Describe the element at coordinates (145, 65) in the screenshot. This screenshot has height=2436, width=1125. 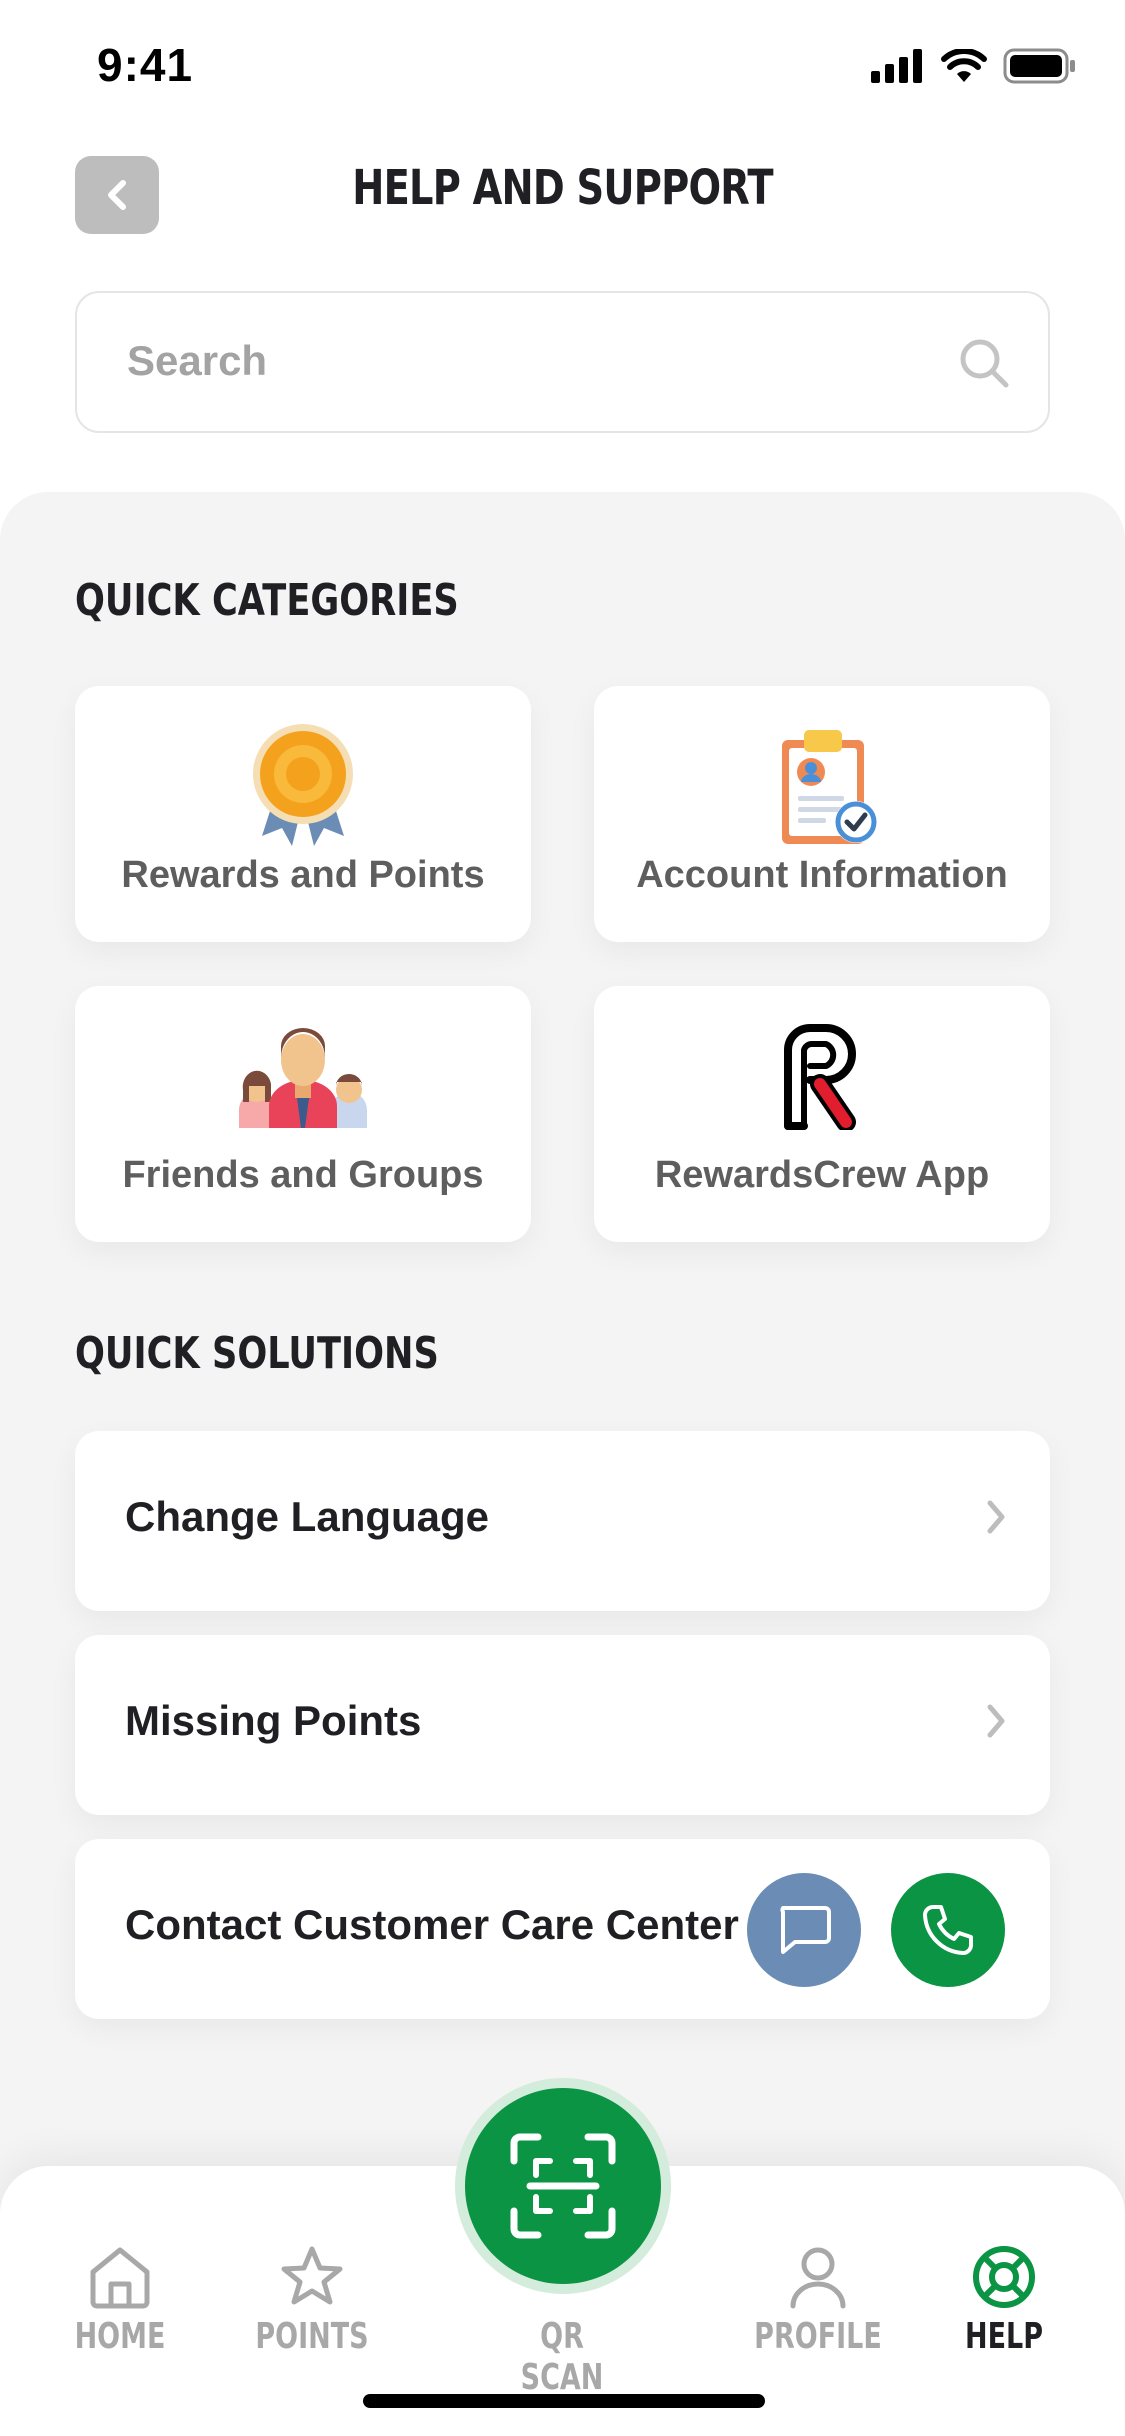
I see `status-time: 9:41` at that location.